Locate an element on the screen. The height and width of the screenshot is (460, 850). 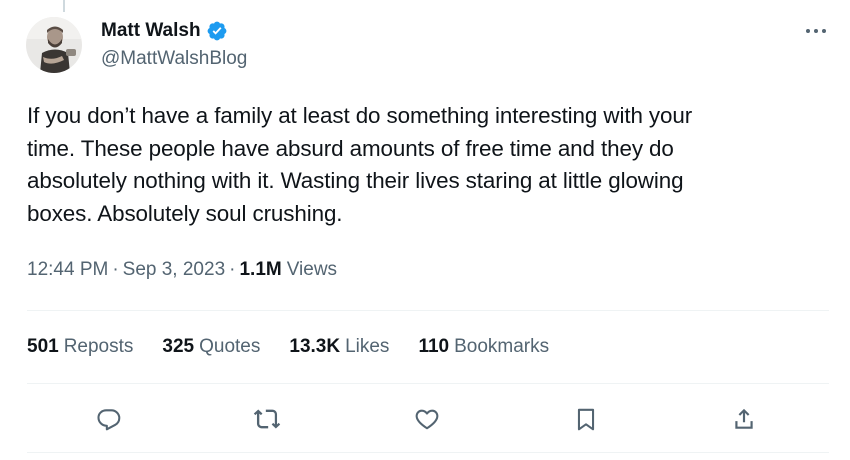
reposts-label: Reposts is located at coordinates (98, 346).